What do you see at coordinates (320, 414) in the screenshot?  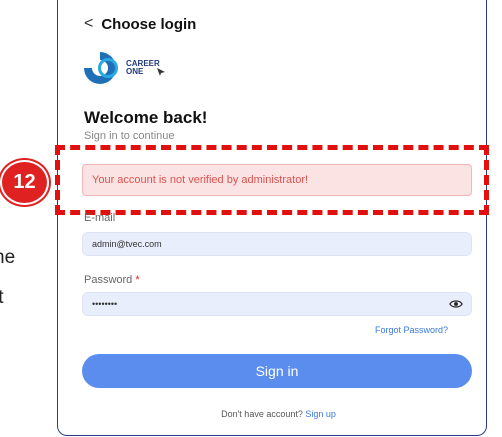 I see `sign-up-link: Sign up` at bounding box center [320, 414].